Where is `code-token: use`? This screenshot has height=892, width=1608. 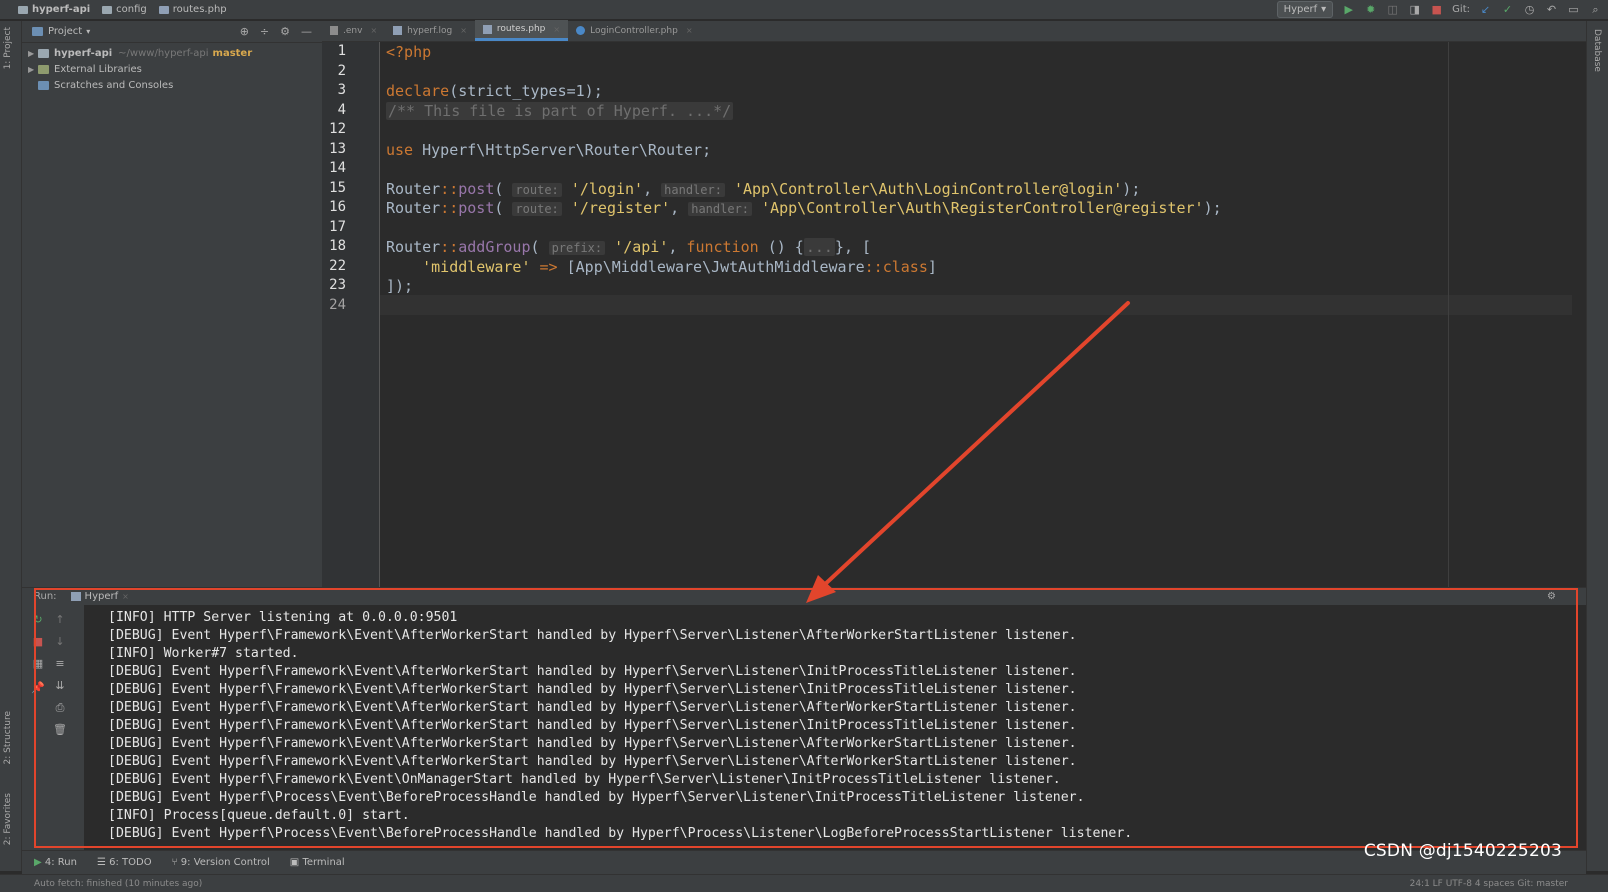
code-token: use is located at coordinates (400, 150).